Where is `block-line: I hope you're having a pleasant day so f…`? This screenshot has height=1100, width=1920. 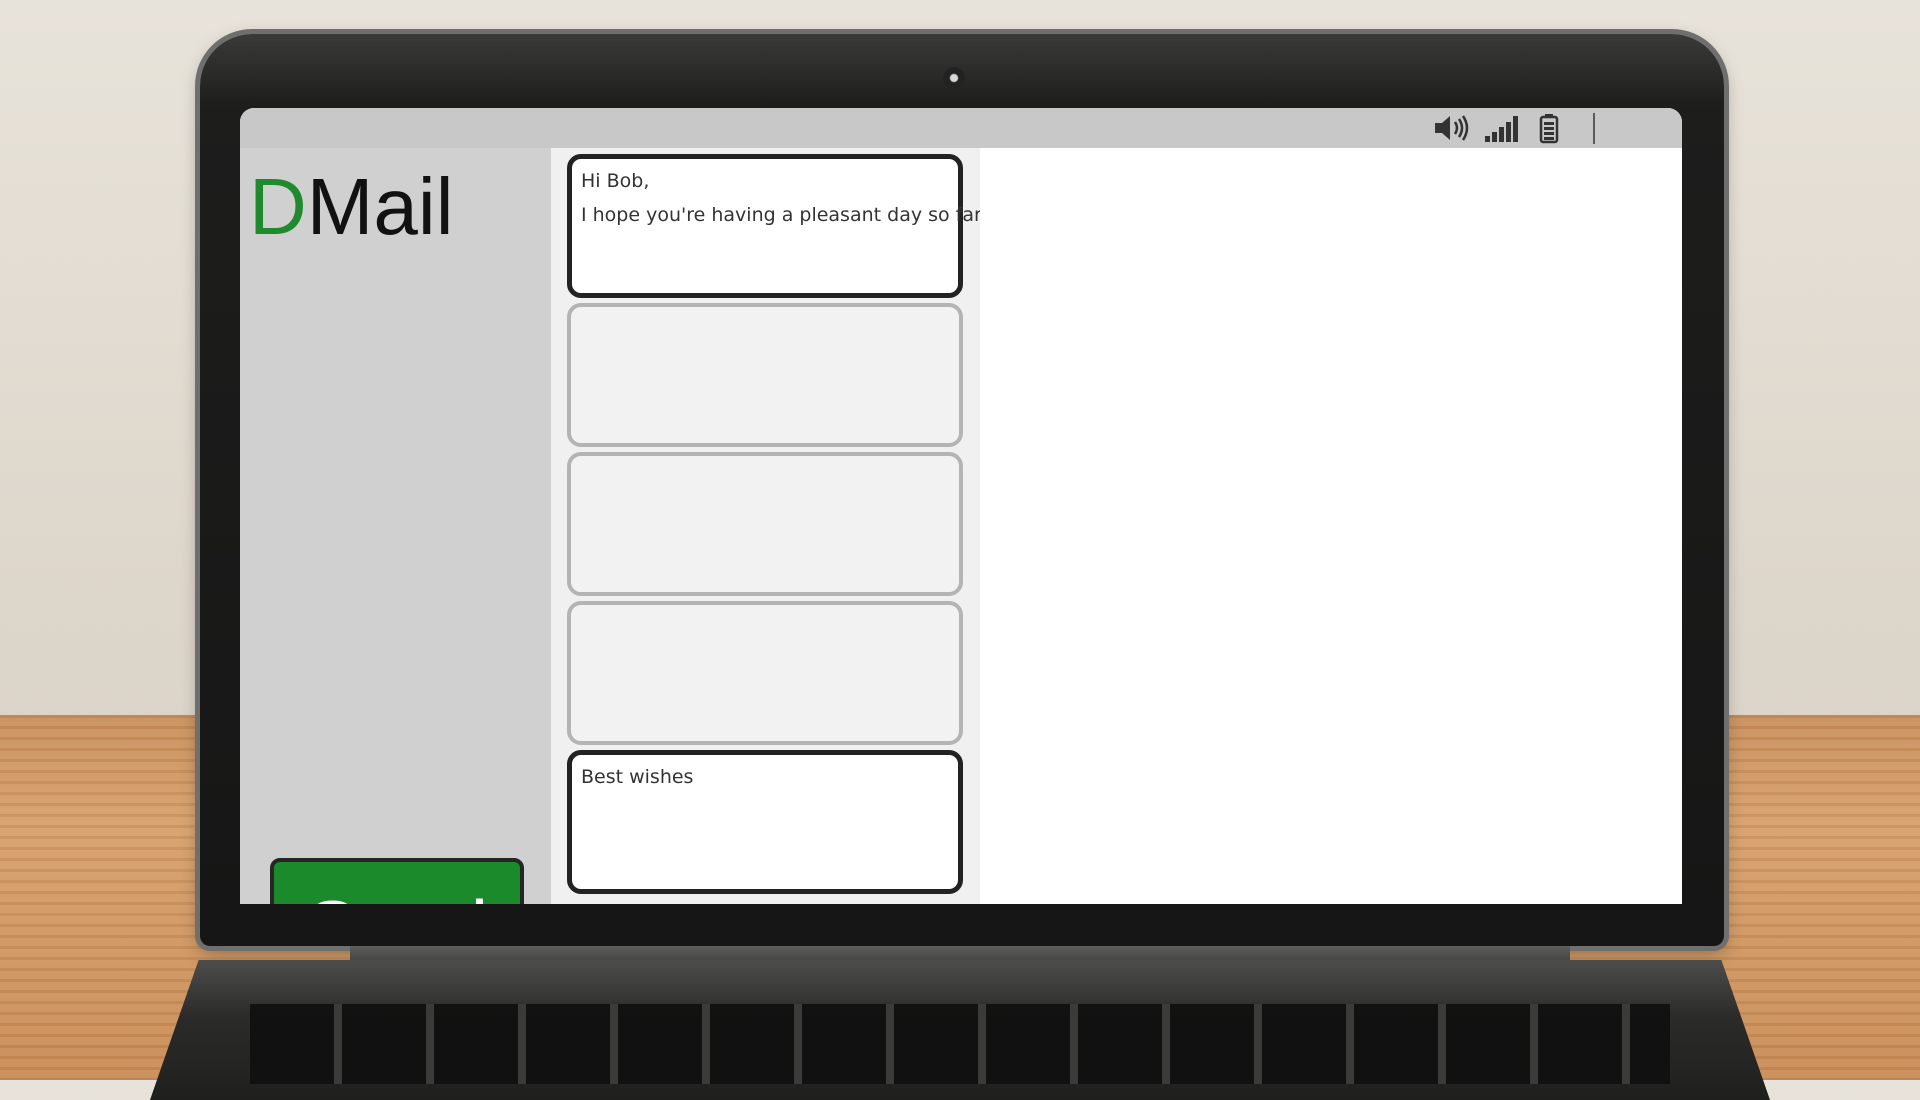 block-line: I hope you're having a pleasant day so f… is located at coordinates (784, 215).